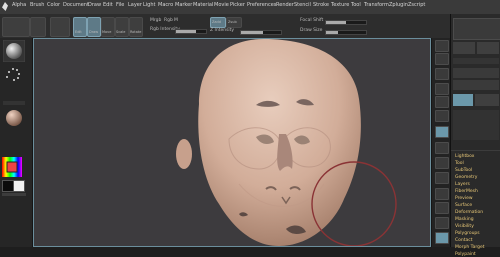 This screenshot has width=500, height=257. What do you see at coordinates (488, 48) in the screenshot?
I see `tool-button-b` at bounding box center [488, 48].